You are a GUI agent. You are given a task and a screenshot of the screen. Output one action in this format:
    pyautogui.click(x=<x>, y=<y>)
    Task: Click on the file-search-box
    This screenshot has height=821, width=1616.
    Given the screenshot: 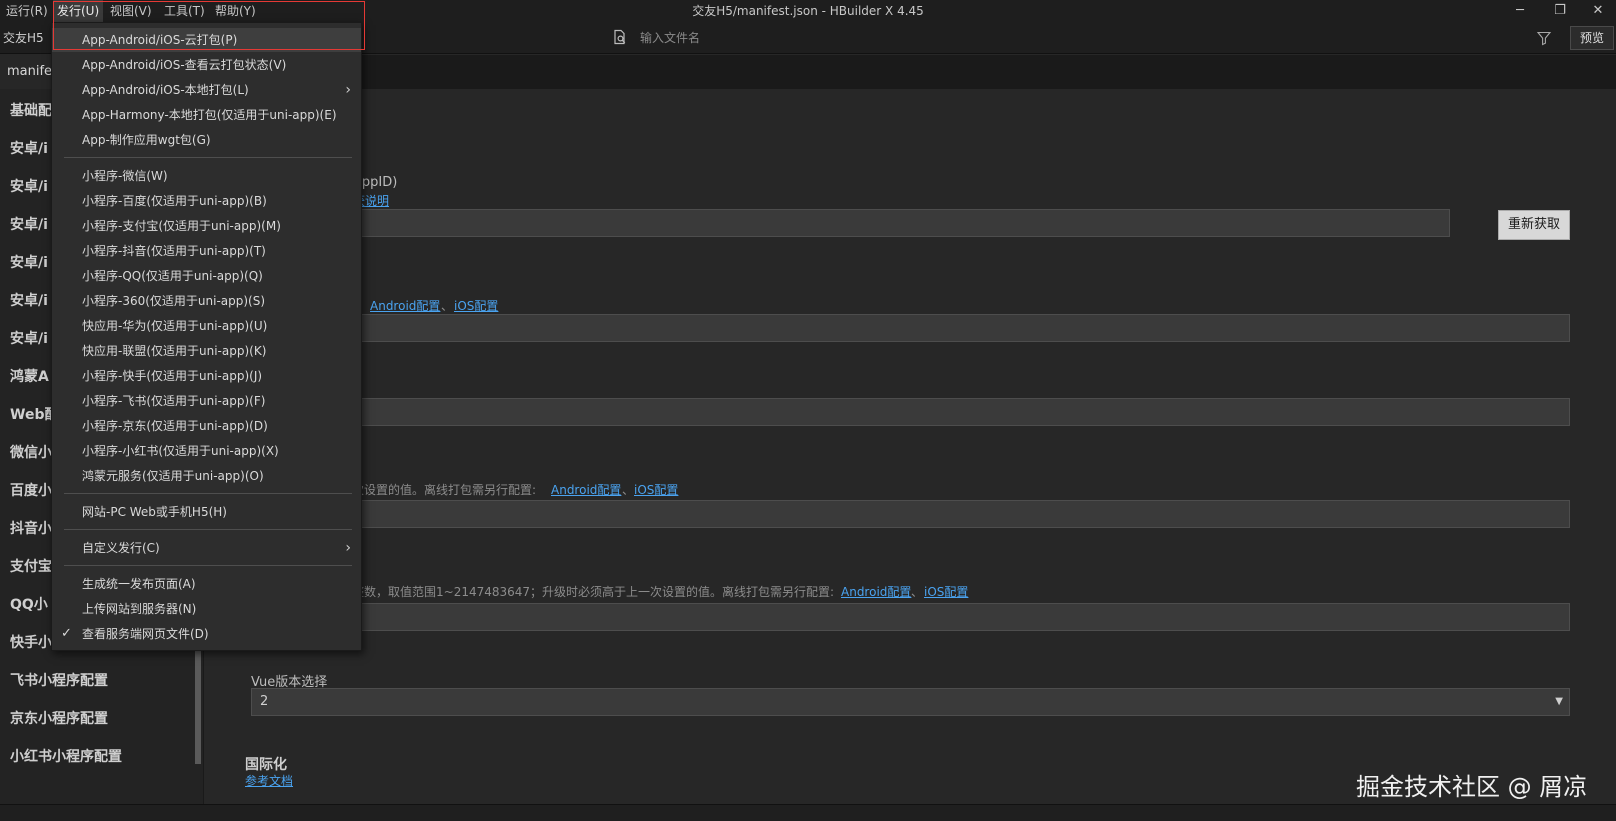 What is the action you would take?
    pyautogui.click(x=890, y=38)
    